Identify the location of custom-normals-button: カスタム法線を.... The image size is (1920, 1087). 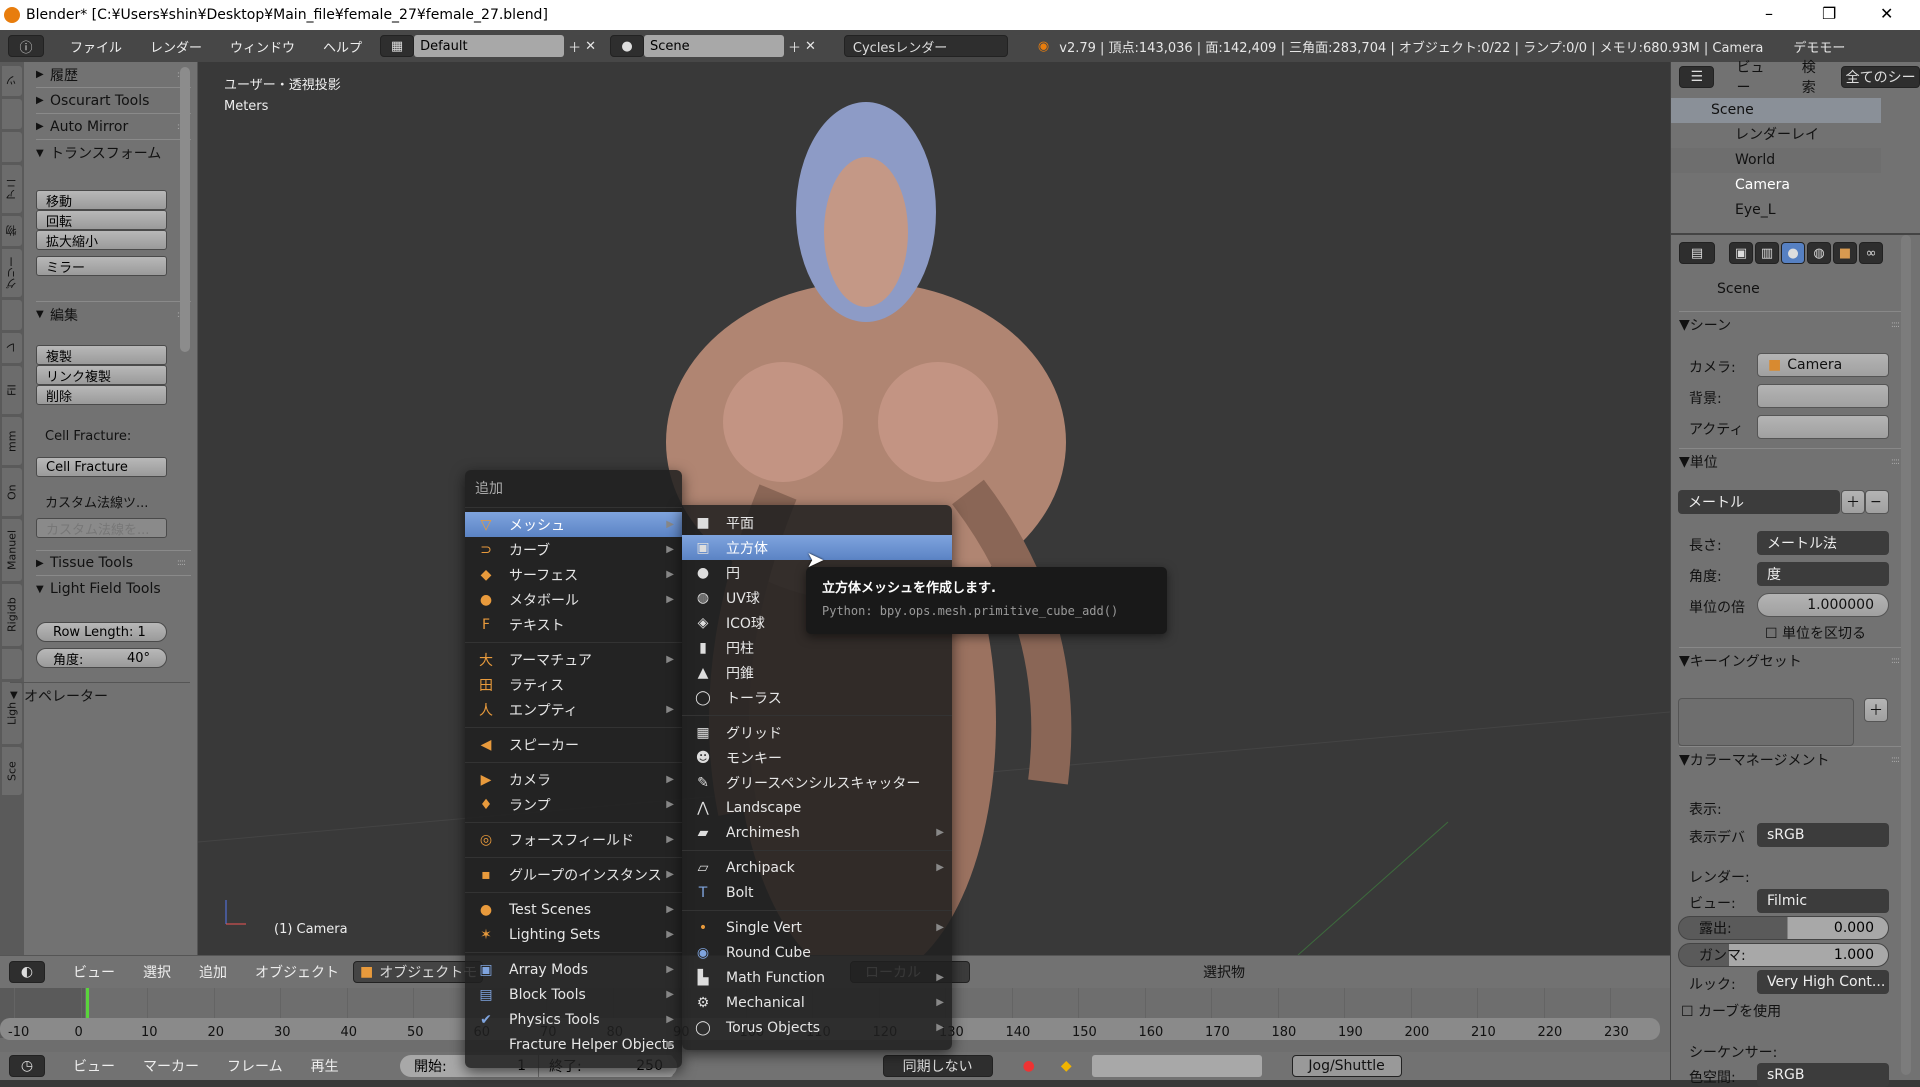
(101, 528).